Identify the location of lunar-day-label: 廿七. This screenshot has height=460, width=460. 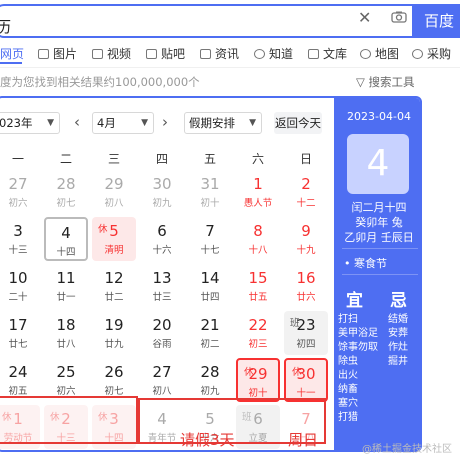
(18, 344).